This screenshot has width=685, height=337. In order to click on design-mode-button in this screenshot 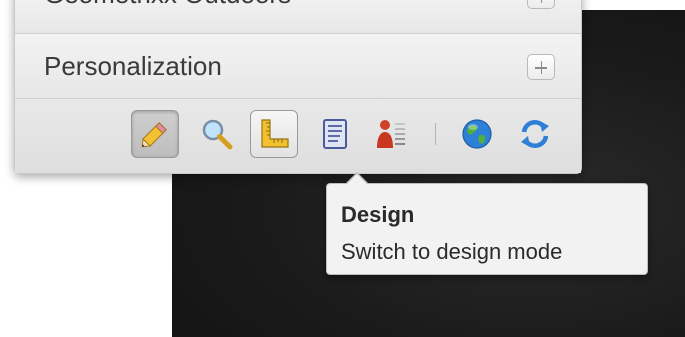, I will do `click(155, 134)`.